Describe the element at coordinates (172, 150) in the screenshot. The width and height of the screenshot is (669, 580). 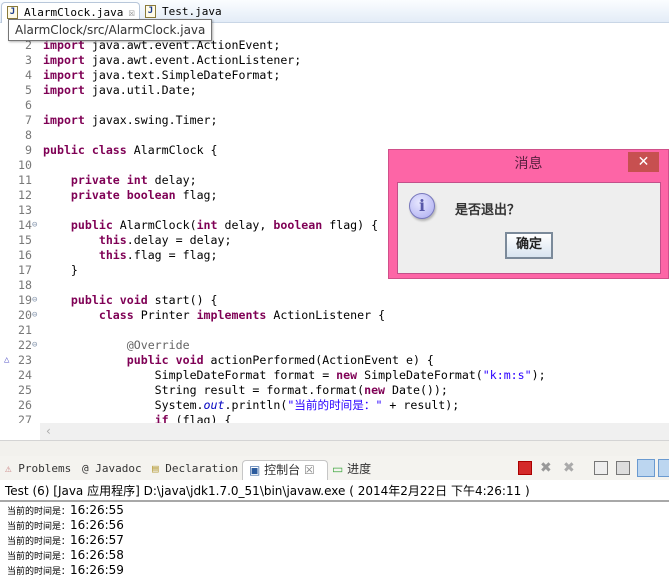
I see `code-token: AlarmClock {` at that location.